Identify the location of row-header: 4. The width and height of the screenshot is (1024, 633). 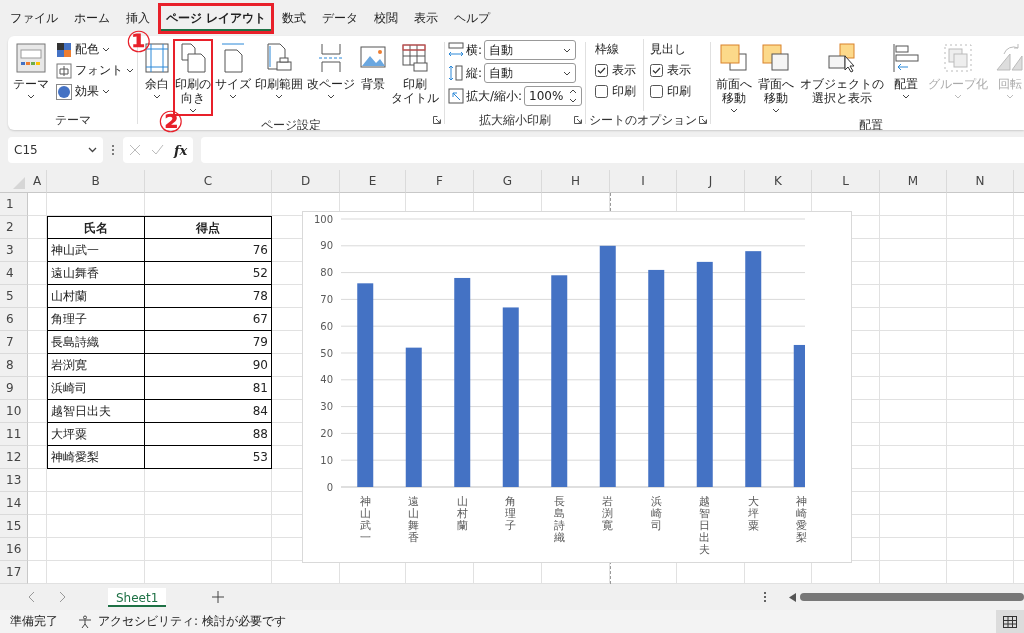
(14, 273).